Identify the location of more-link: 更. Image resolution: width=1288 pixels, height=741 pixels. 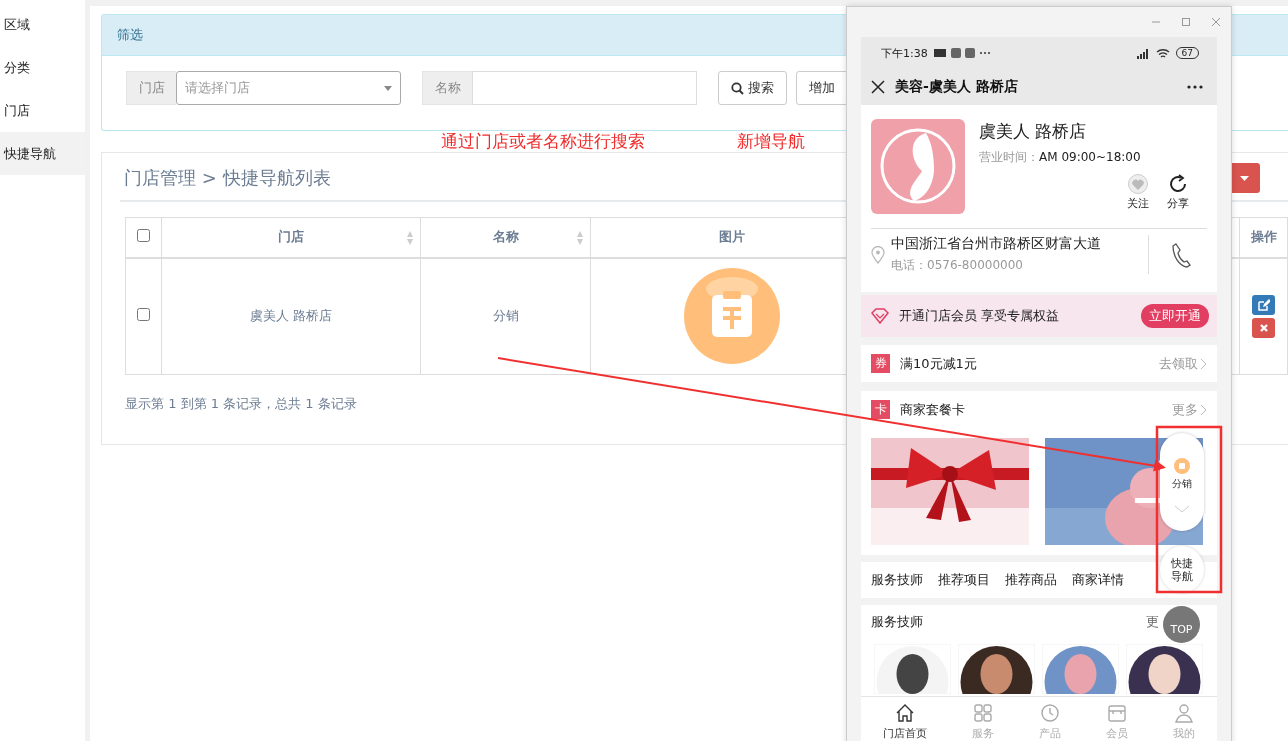
(1152, 622).